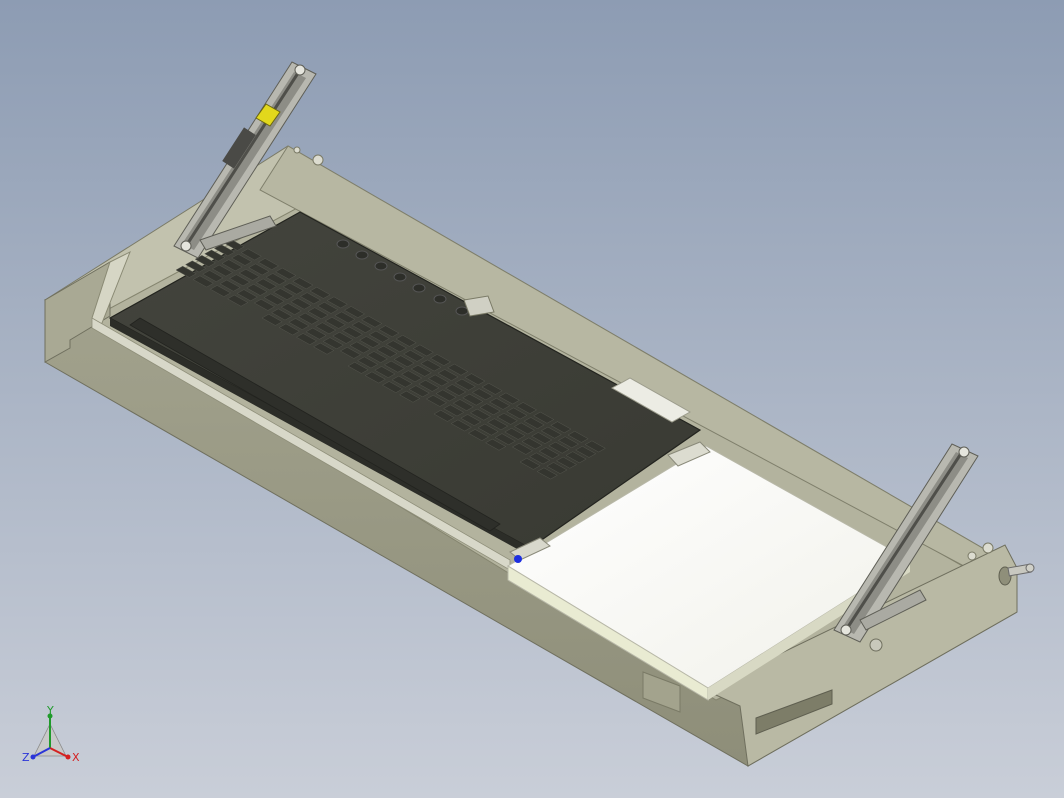  Describe the element at coordinates (518, 559) in the screenshot. I see `blue-marker` at that location.